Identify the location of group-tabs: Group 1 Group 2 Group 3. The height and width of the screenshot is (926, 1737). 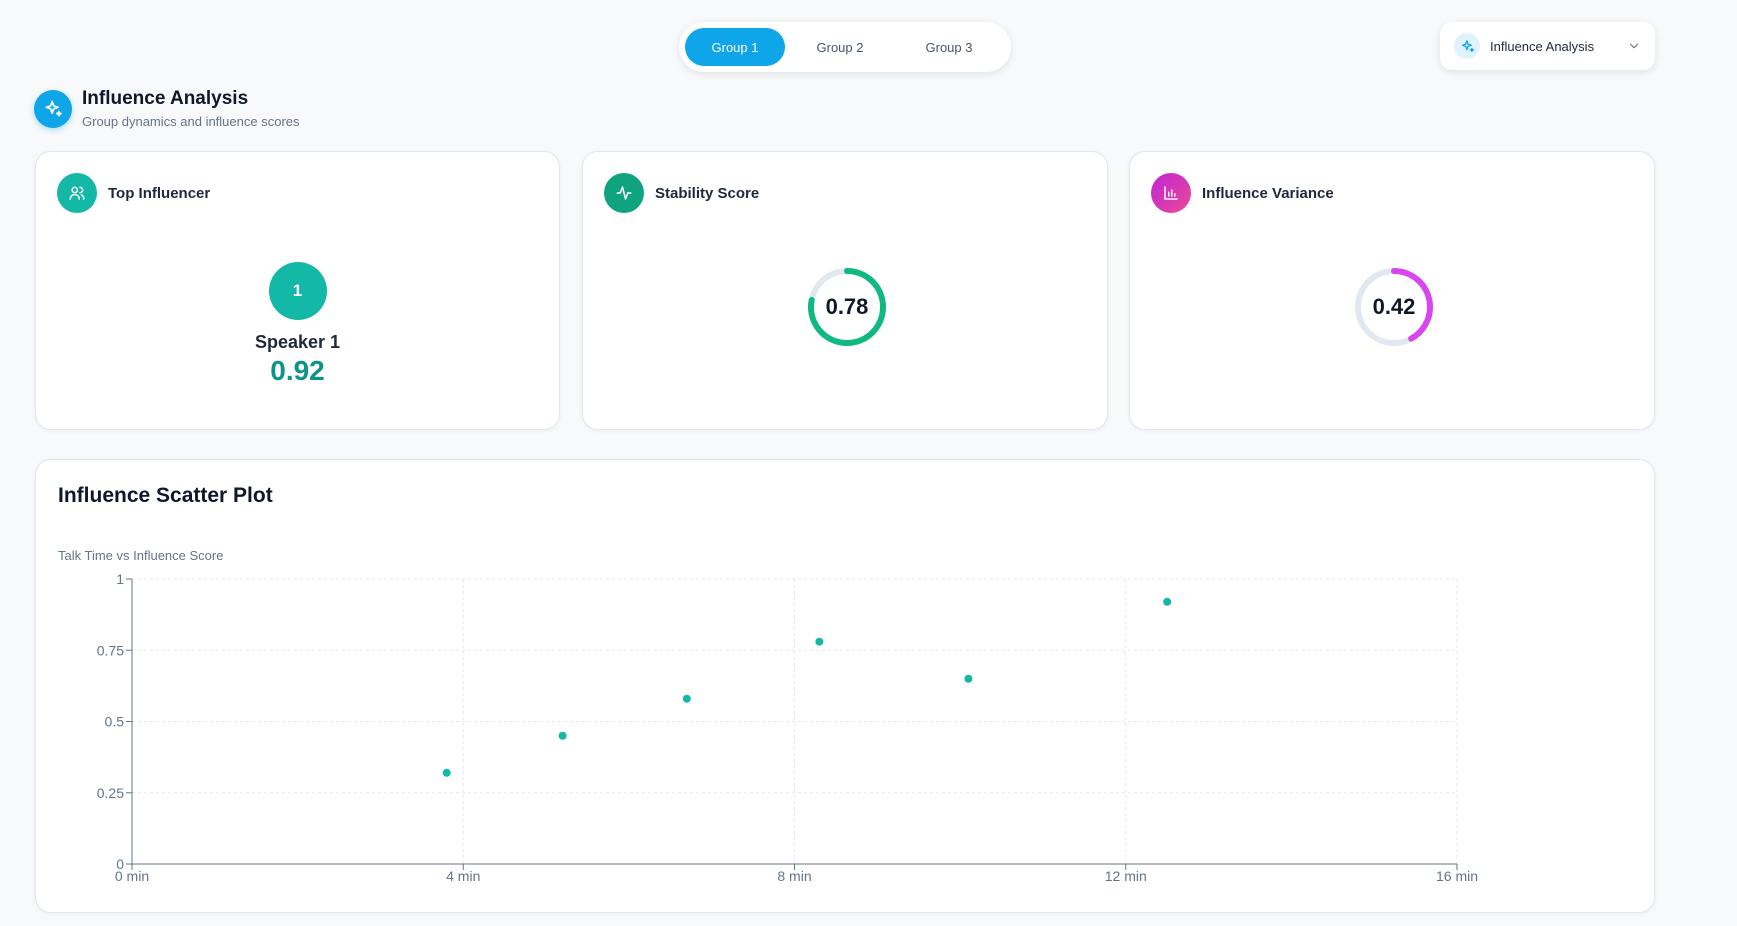
(845, 47).